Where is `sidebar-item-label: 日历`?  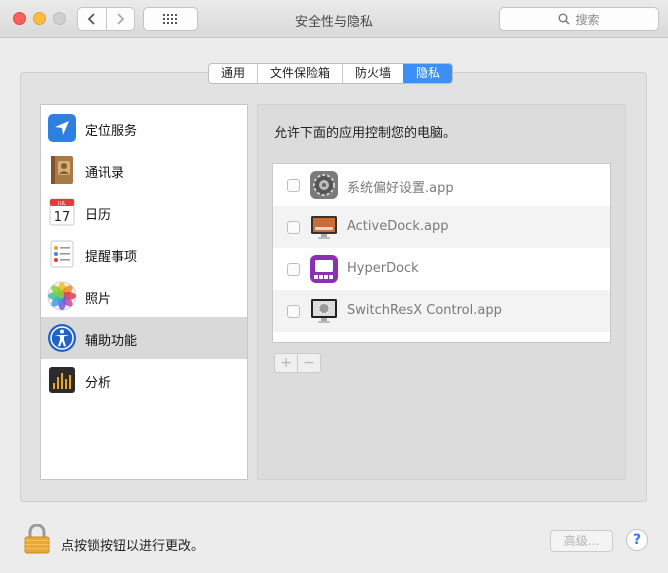
sidebar-item-label: 日历 is located at coordinates (98, 215).